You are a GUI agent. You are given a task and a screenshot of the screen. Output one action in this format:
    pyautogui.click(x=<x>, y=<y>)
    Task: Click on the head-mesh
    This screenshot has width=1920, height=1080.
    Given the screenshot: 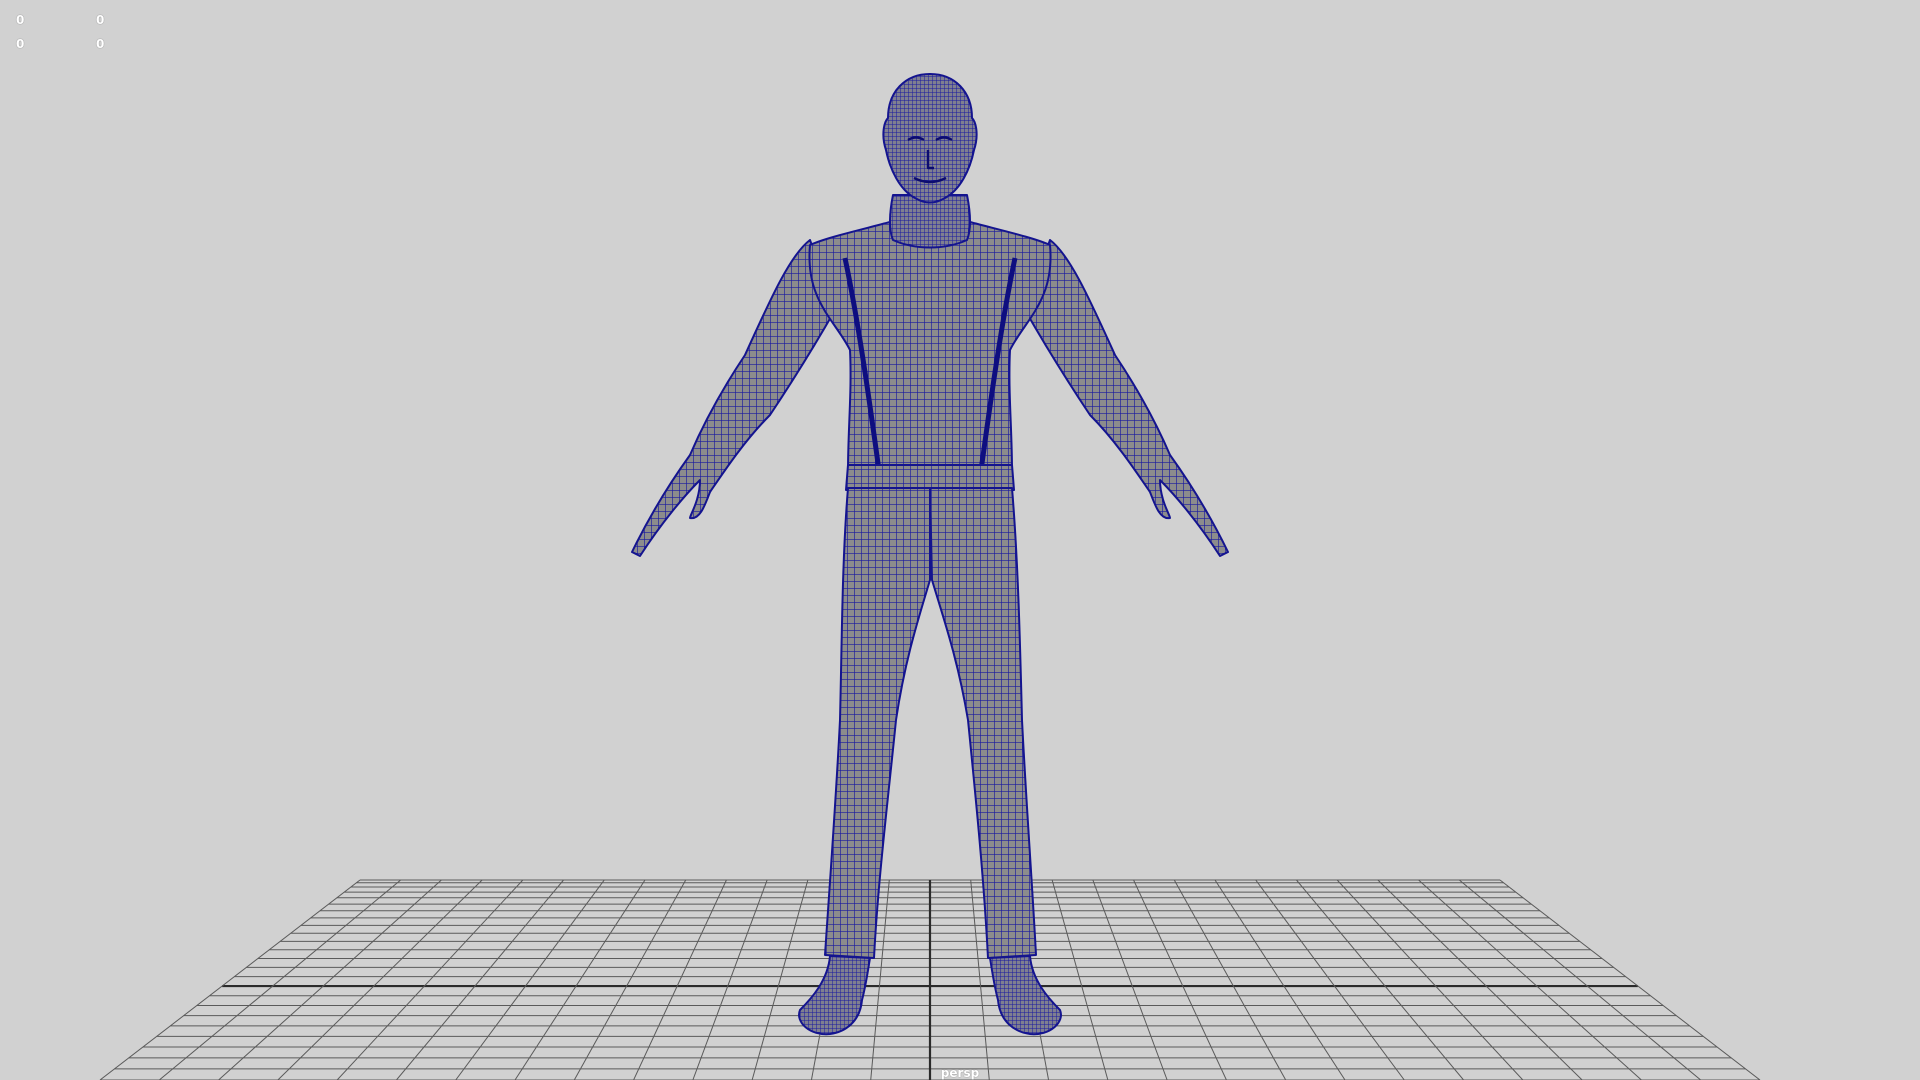 What is the action you would take?
    pyautogui.click(x=930, y=138)
    